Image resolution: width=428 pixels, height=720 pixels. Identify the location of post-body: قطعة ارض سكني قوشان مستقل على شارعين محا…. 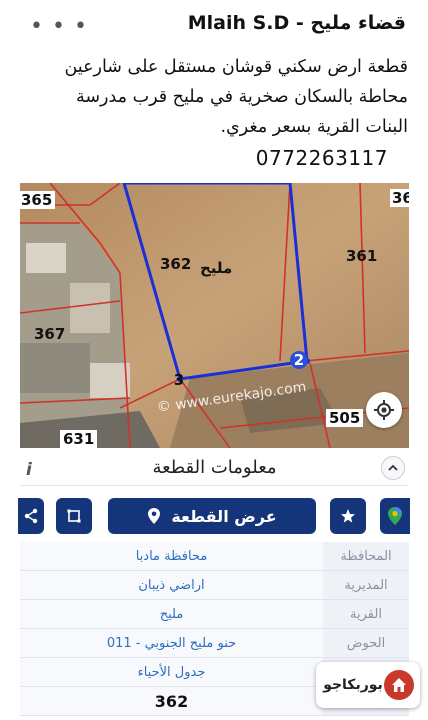
(208, 97).